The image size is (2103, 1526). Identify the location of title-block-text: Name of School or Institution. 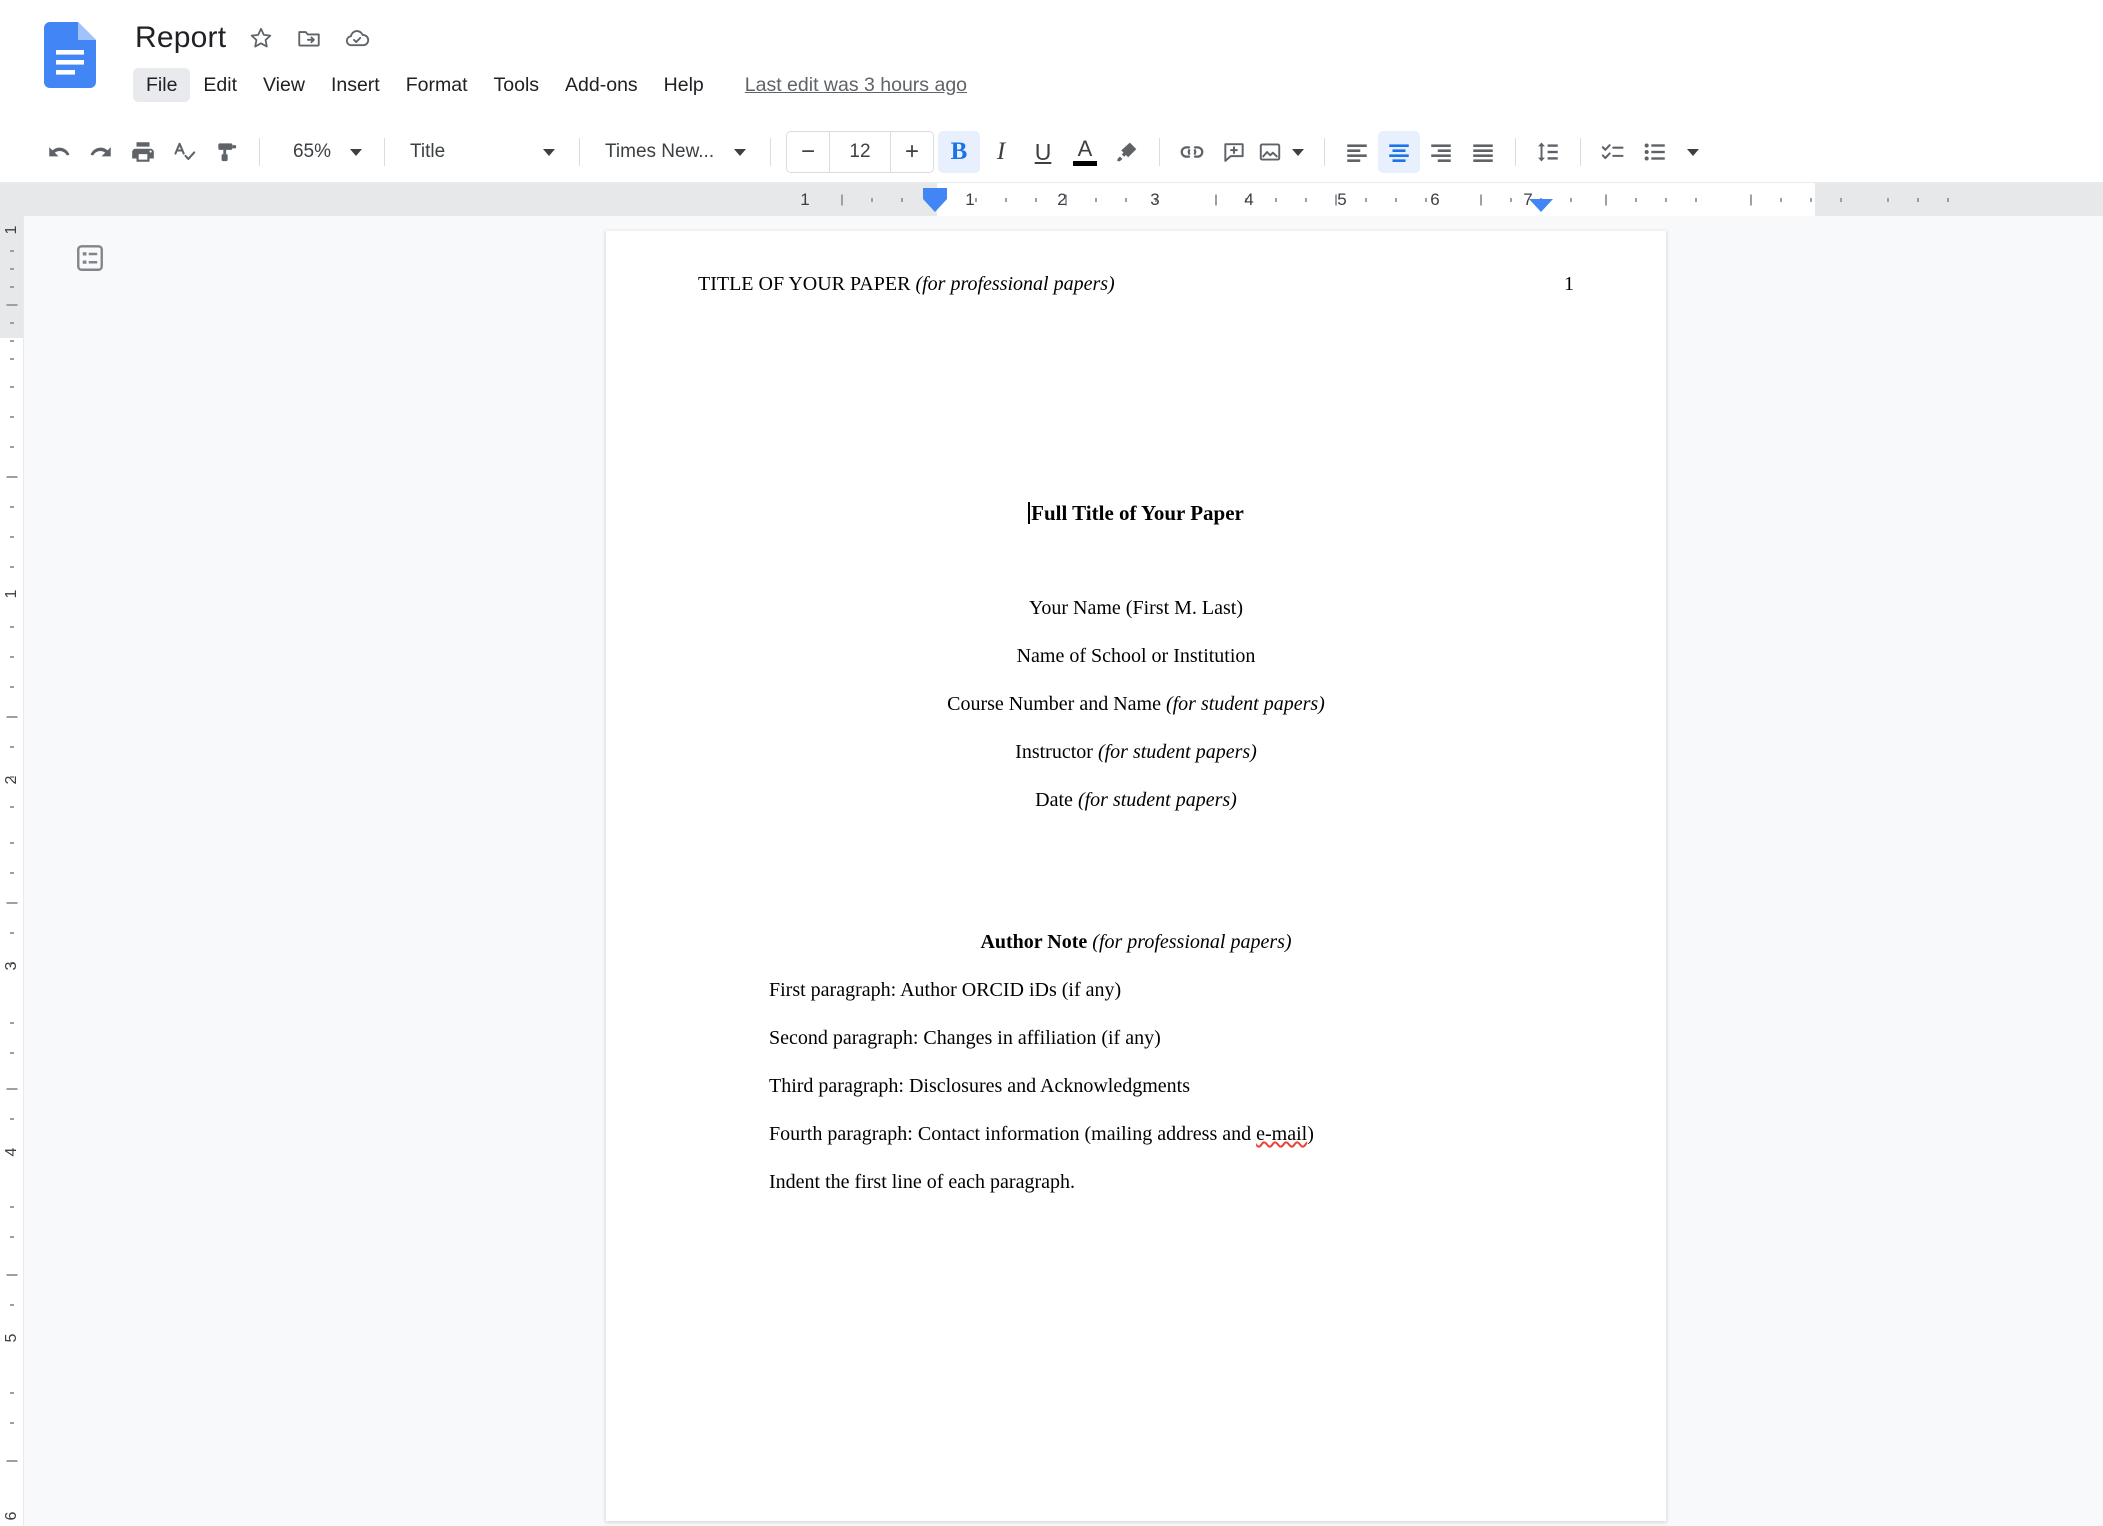
(1136, 656).